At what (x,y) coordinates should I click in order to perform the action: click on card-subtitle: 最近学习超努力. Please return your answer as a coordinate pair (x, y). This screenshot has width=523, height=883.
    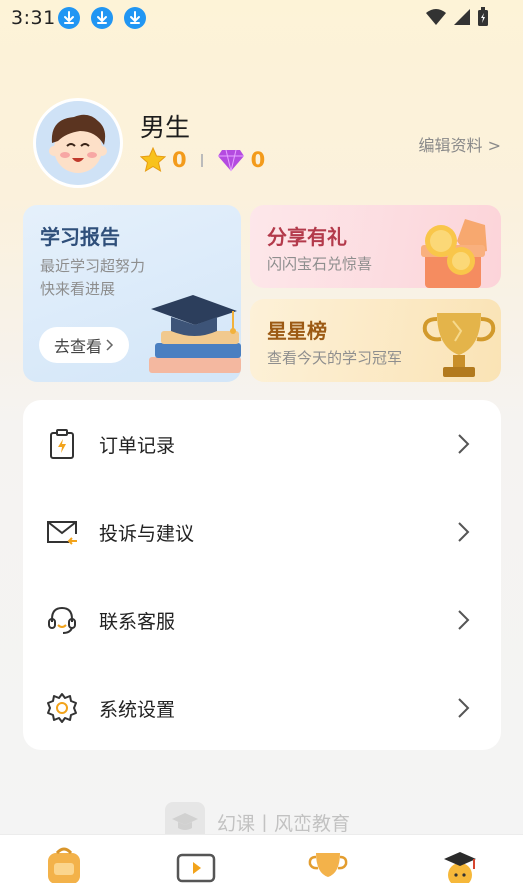
    Looking at the image, I should click on (93, 266).